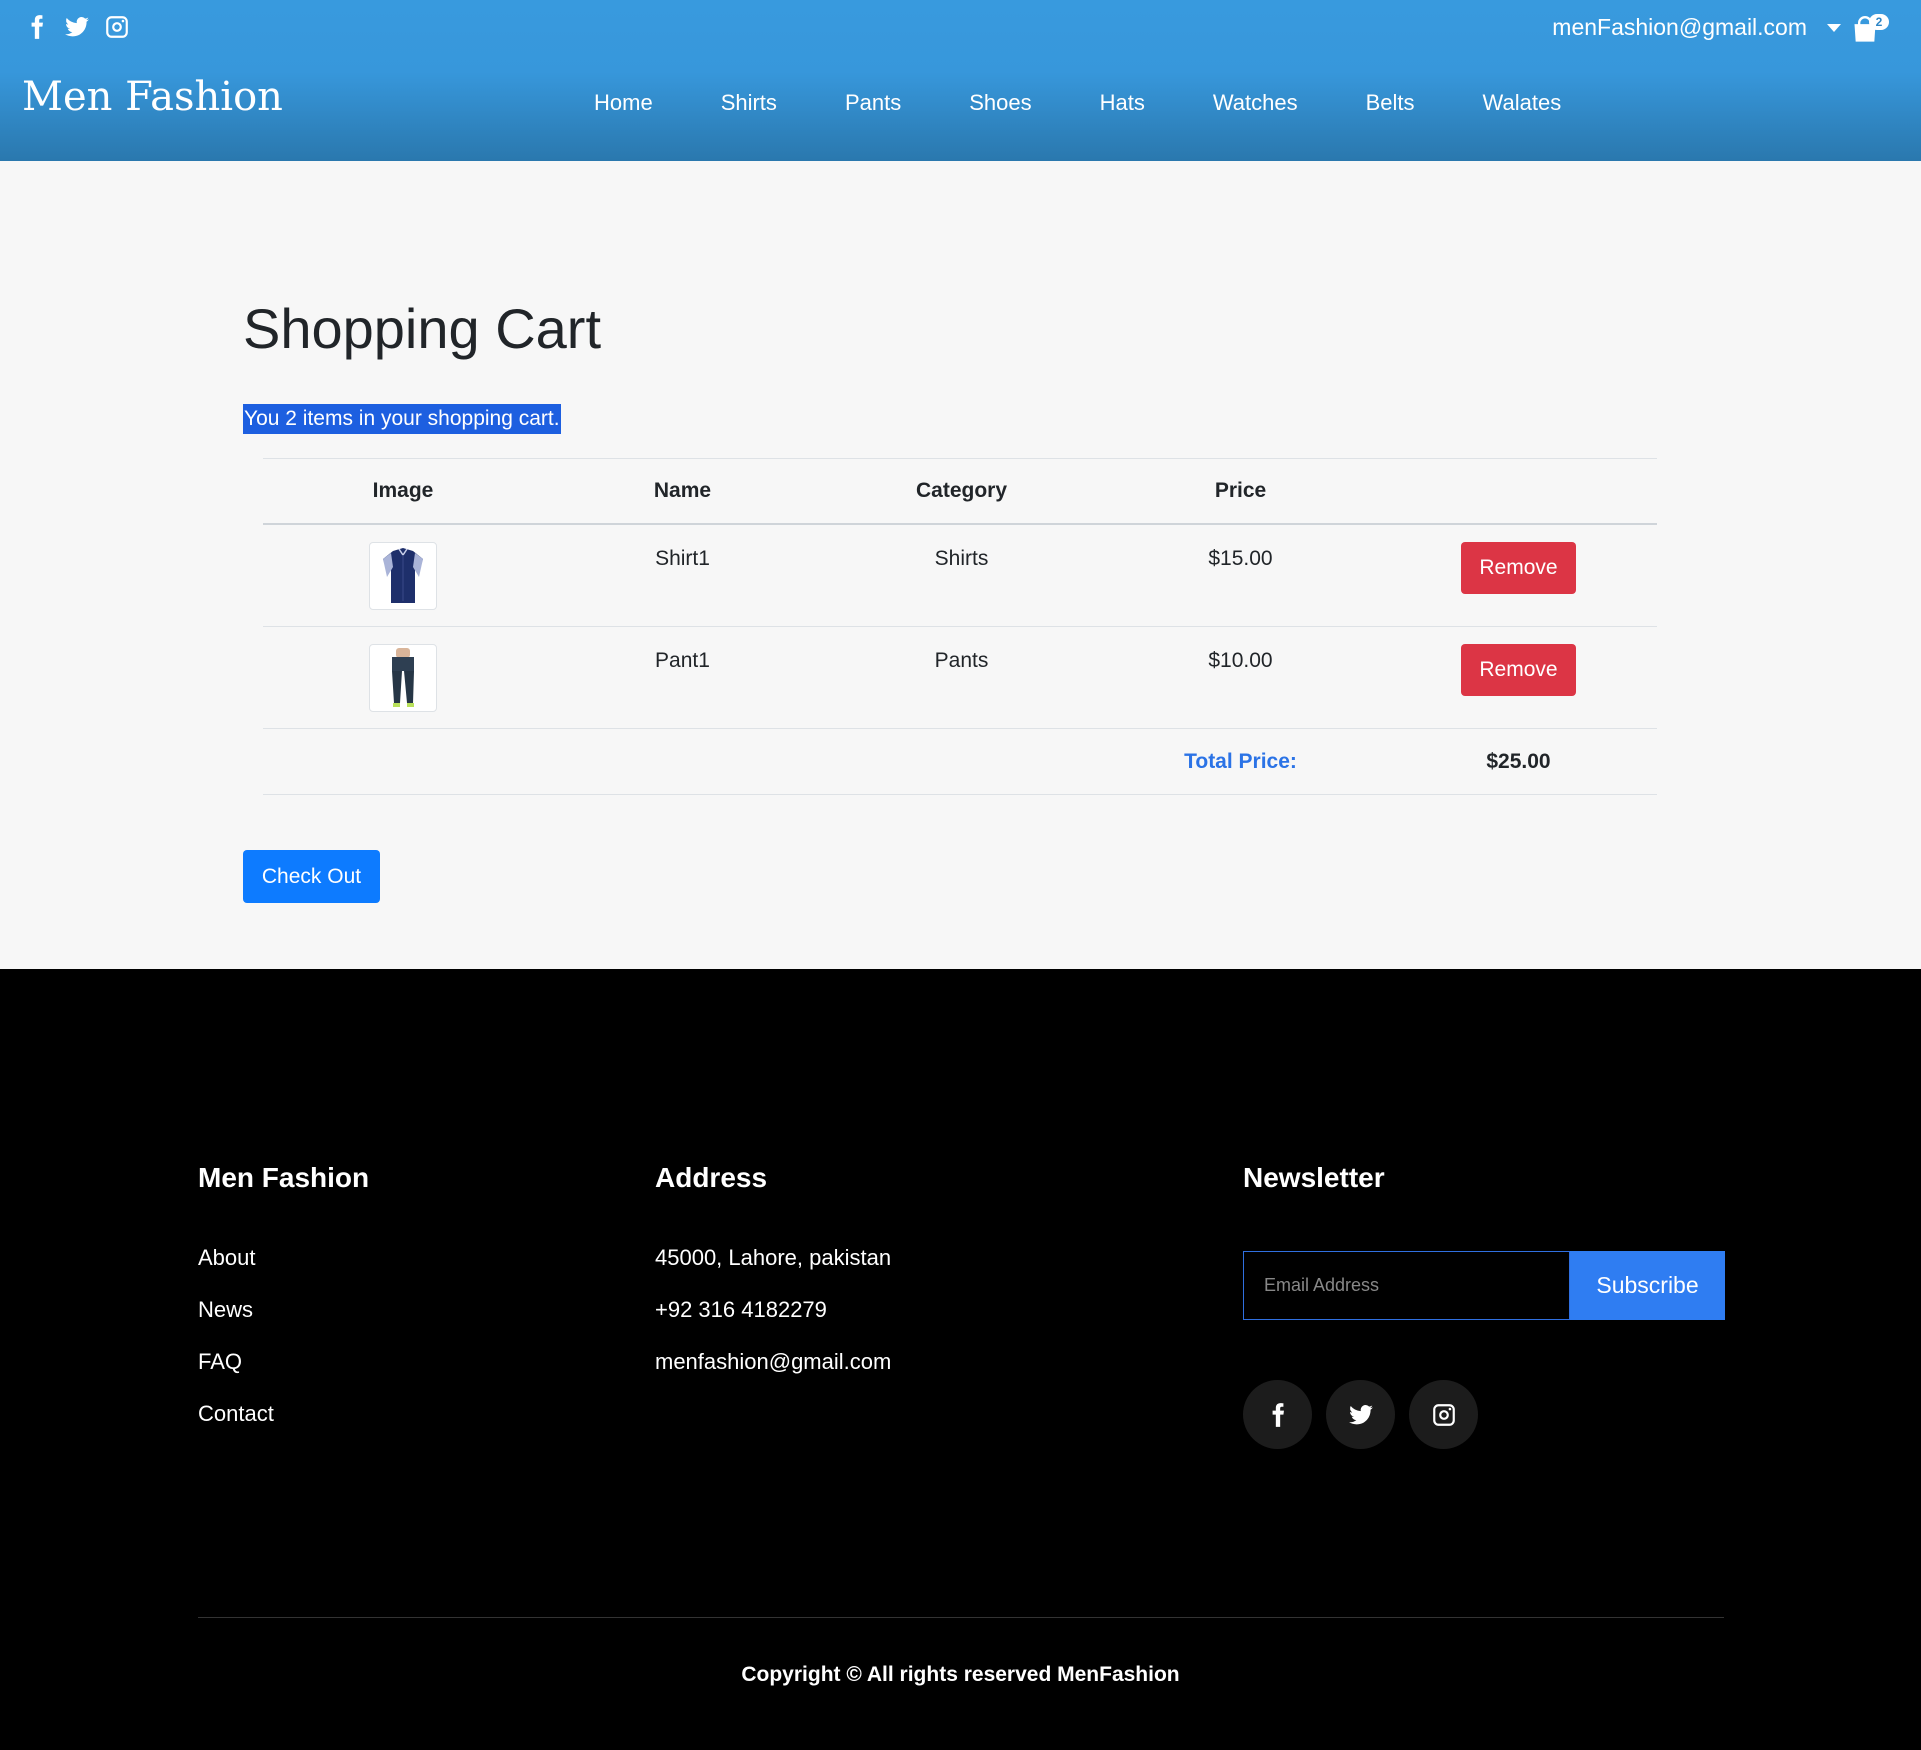 The width and height of the screenshot is (1921, 1750). What do you see at coordinates (1122, 103) in the screenshot?
I see `nav-hats: Hats` at bounding box center [1122, 103].